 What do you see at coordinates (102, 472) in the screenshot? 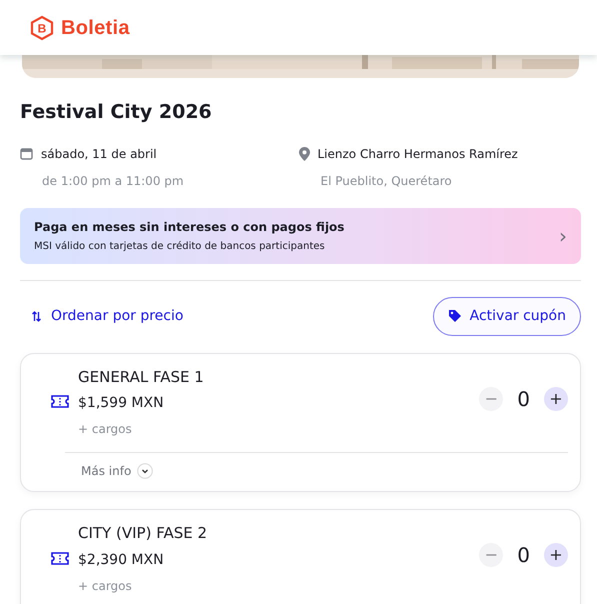
I see `more-info-toggle: Más info` at bounding box center [102, 472].